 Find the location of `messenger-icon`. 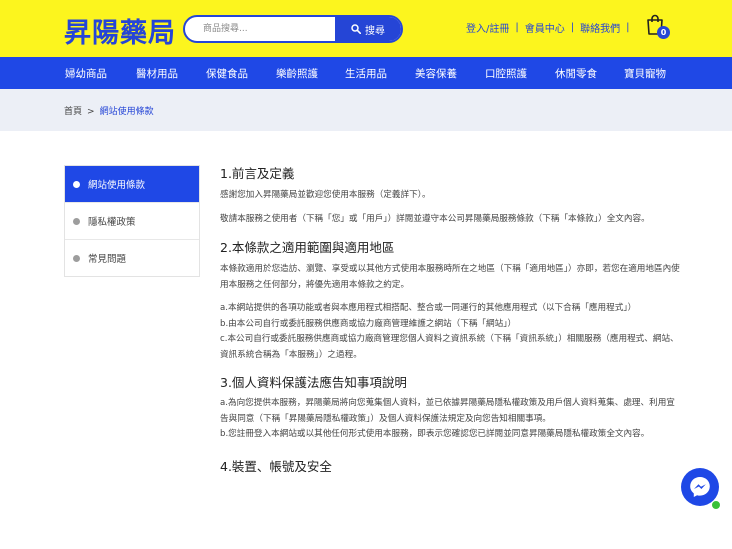

messenger-icon is located at coordinates (700, 487).